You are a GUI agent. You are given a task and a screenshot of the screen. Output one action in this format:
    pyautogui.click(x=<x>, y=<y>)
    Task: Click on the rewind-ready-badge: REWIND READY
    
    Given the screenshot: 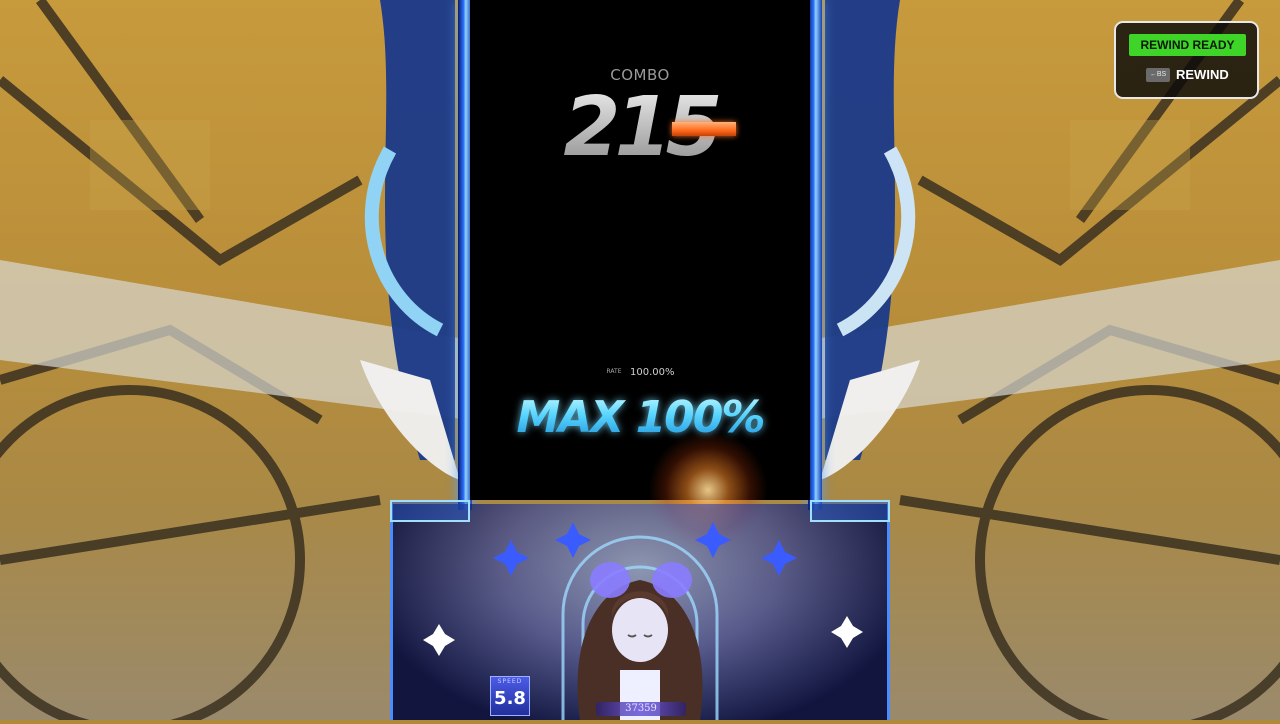 What is the action you would take?
    pyautogui.click(x=1187, y=45)
    